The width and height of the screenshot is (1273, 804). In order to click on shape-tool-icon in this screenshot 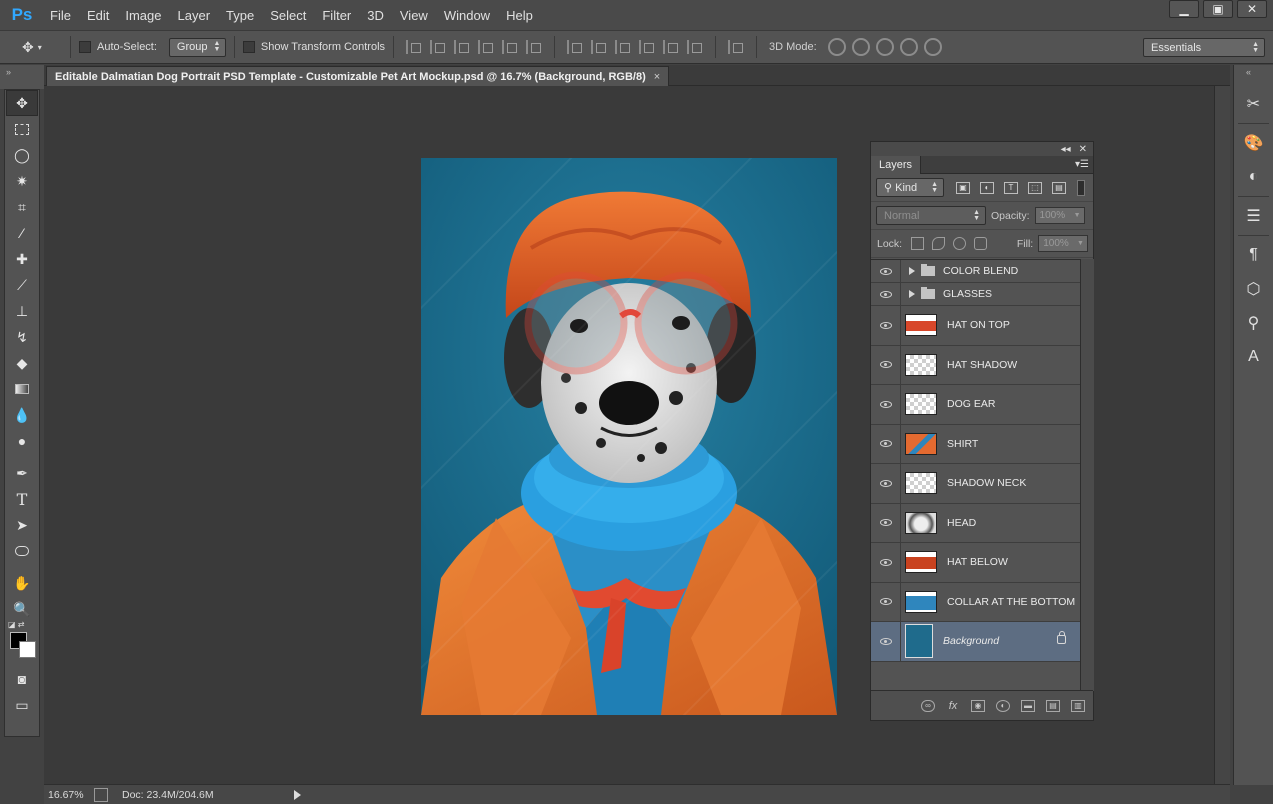, I will do `click(22, 551)`.